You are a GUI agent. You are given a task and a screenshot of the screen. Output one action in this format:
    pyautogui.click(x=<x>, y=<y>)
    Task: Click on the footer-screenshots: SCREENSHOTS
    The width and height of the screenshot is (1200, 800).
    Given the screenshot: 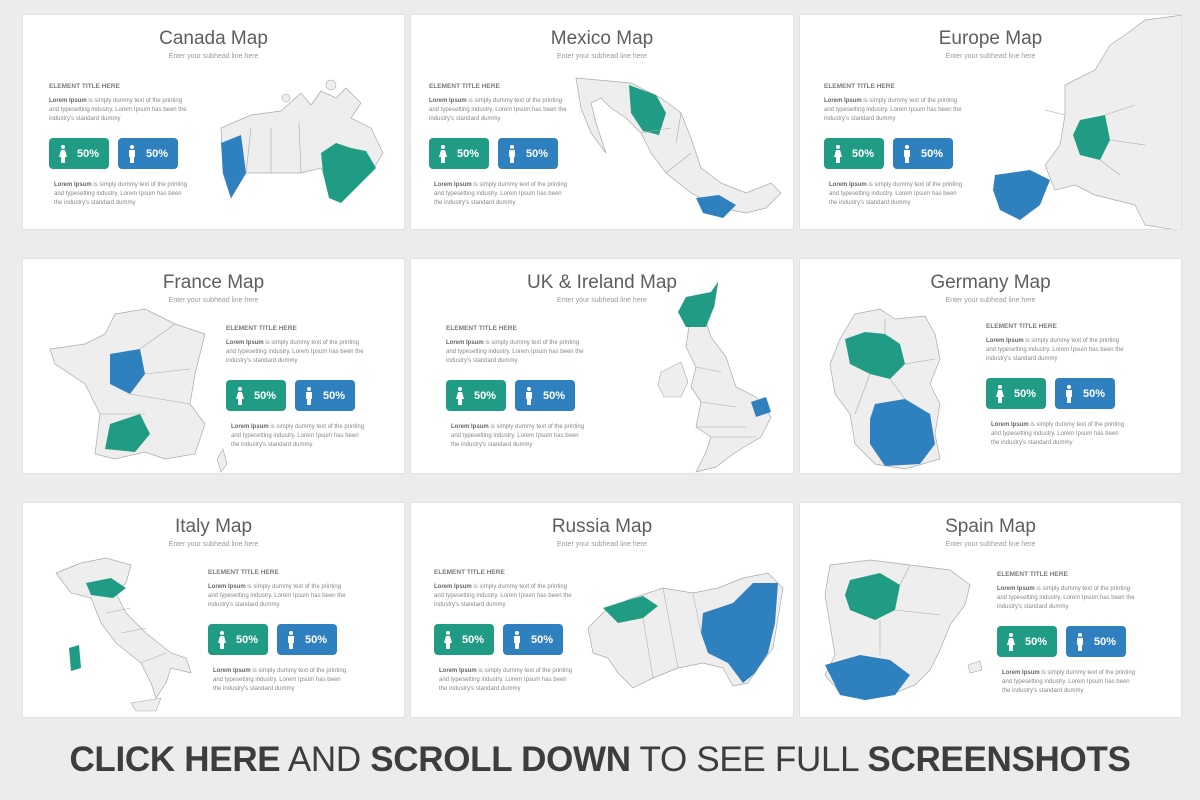 What is the action you would take?
    pyautogui.click(x=999, y=759)
    